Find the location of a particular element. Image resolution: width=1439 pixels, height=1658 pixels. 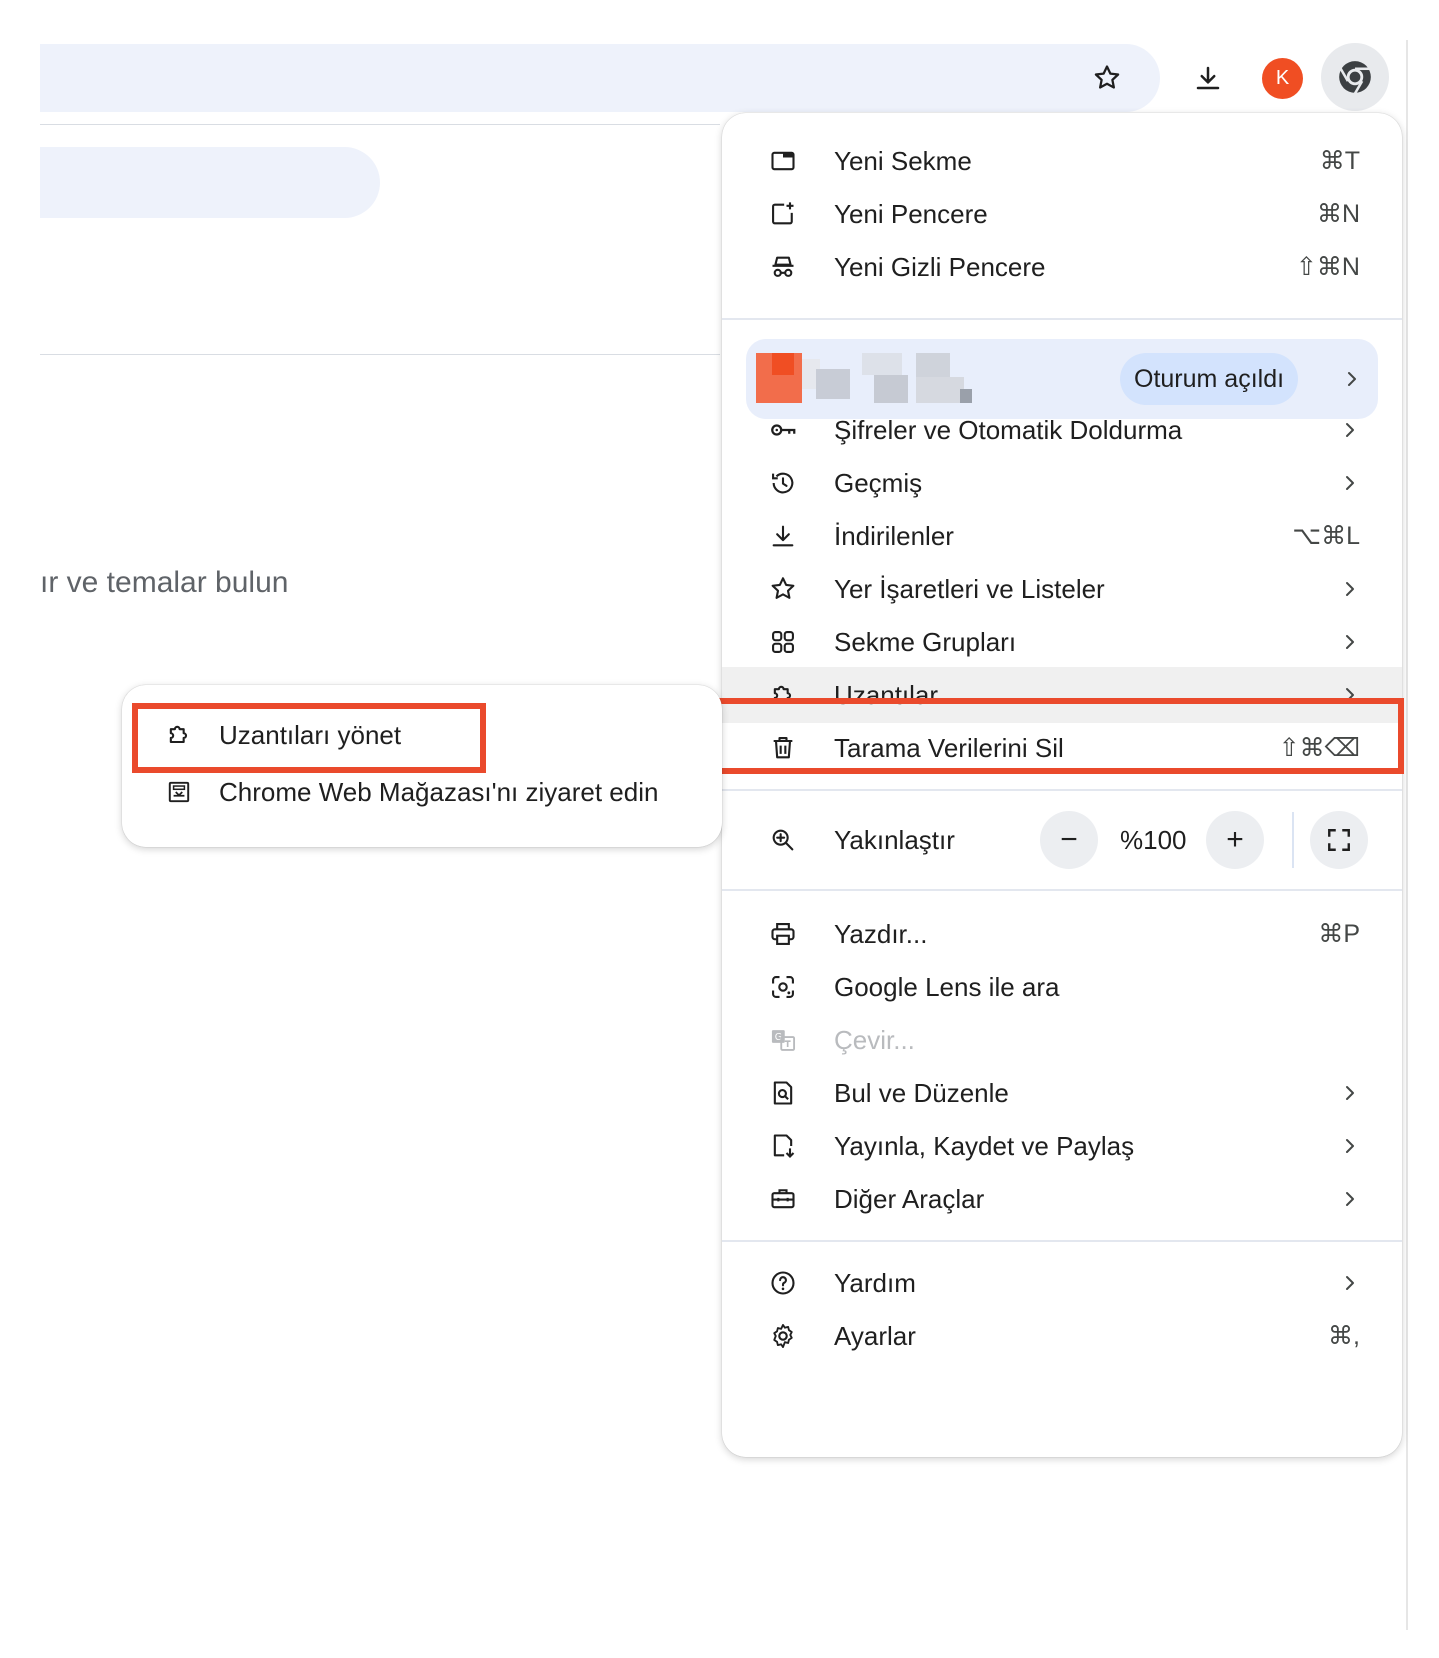

downloads-button is located at coordinates (1208, 78).